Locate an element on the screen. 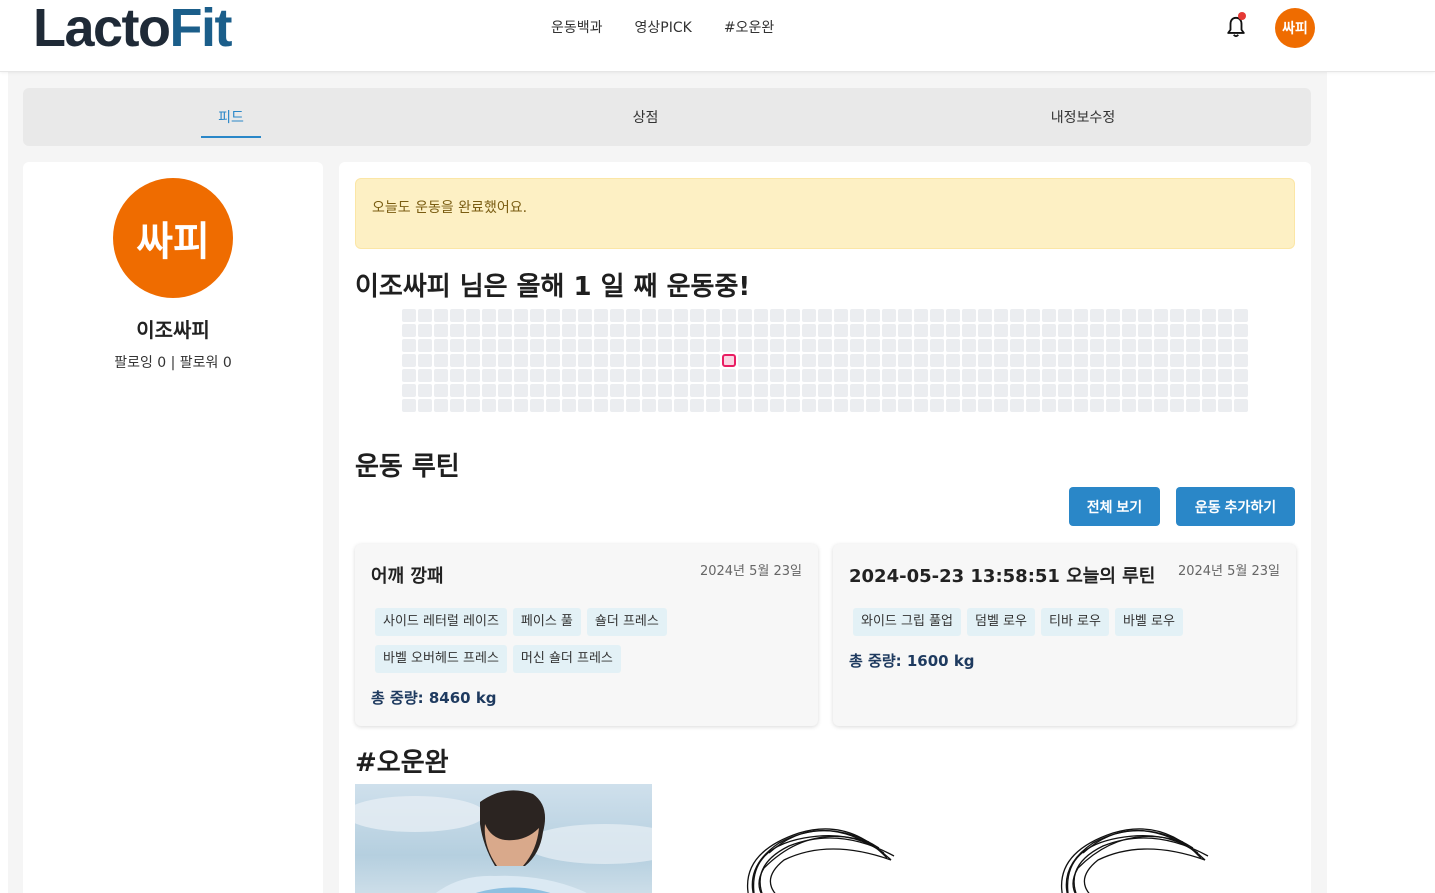 The width and height of the screenshot is (1435, 893). logo: LactoFit is located at coordinates (133, 29).